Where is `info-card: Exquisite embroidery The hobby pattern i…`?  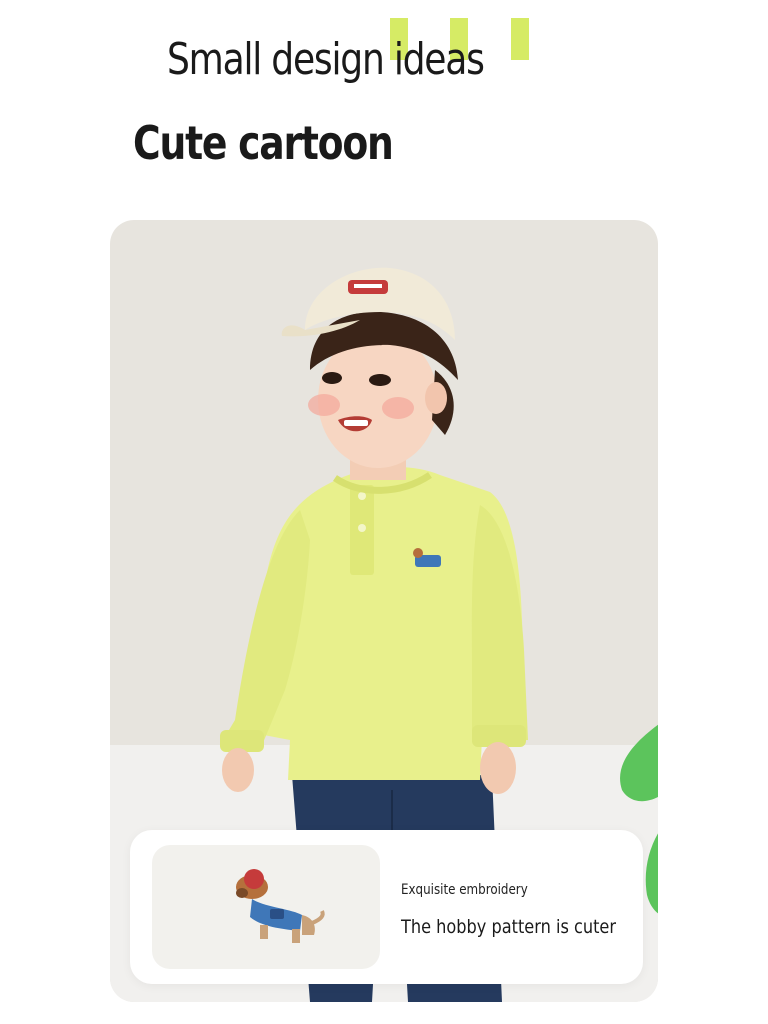
info-card: Exquisite embroidery The hobby pattern i… is located at coordinates (386, 907).